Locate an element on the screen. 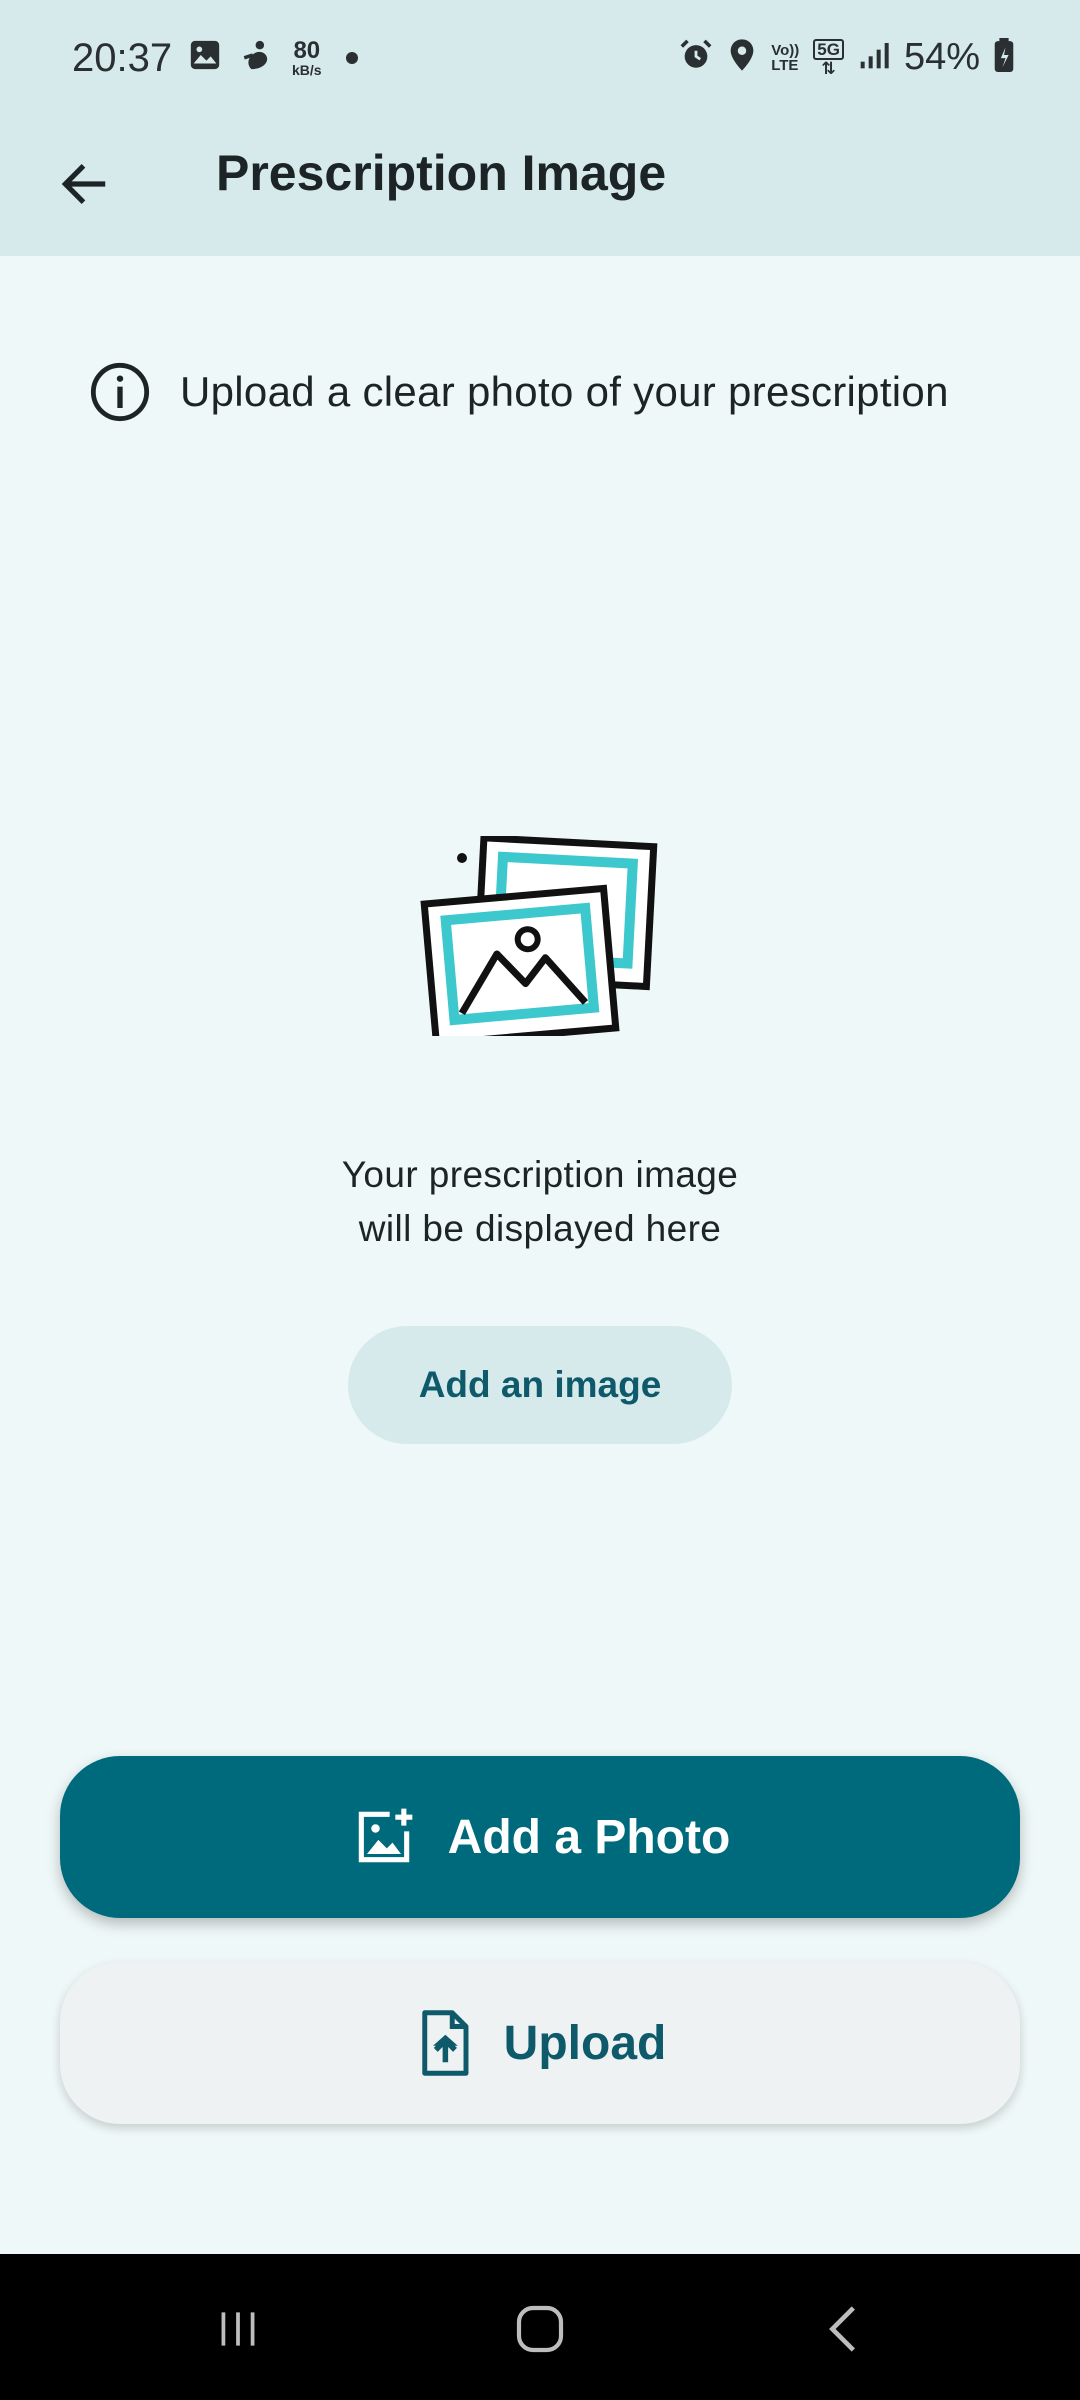 Image resolution: width=1080 pixels, height=2400 pixels. system-nav-bar is located at coordinates (540, 2327).